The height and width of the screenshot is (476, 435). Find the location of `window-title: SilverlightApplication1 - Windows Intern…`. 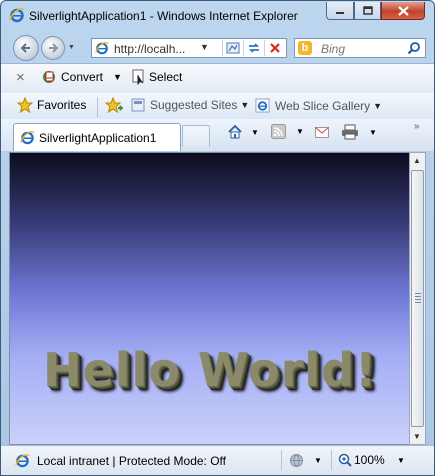

window-title: SilverlightApplication1 - Windows Intern… is located at coordinates (163, 16).